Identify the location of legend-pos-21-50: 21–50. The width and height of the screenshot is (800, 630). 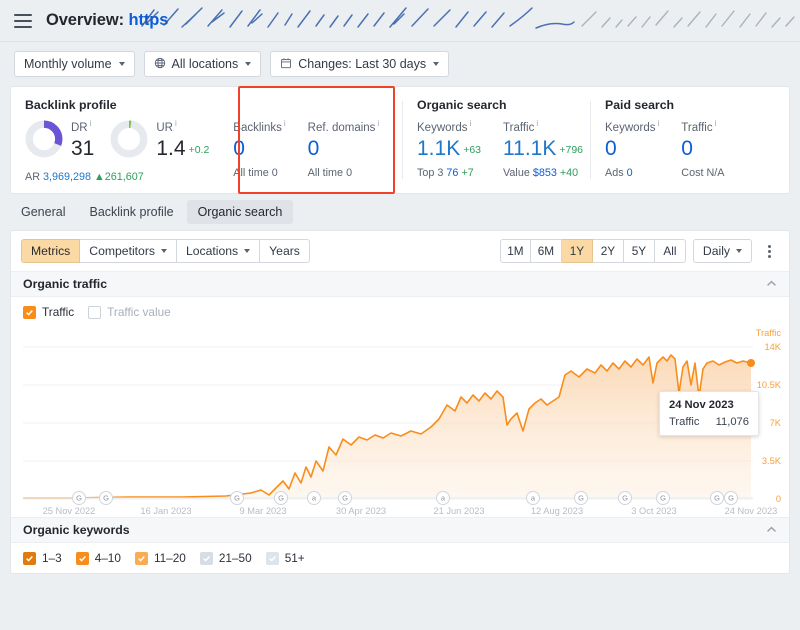
(225, 558).